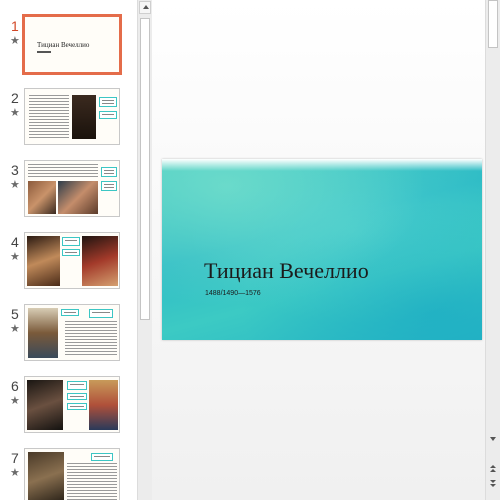  Describe the element at coordinates (15, 98) in the screenshot. I see `slide-number: 2` at that location.